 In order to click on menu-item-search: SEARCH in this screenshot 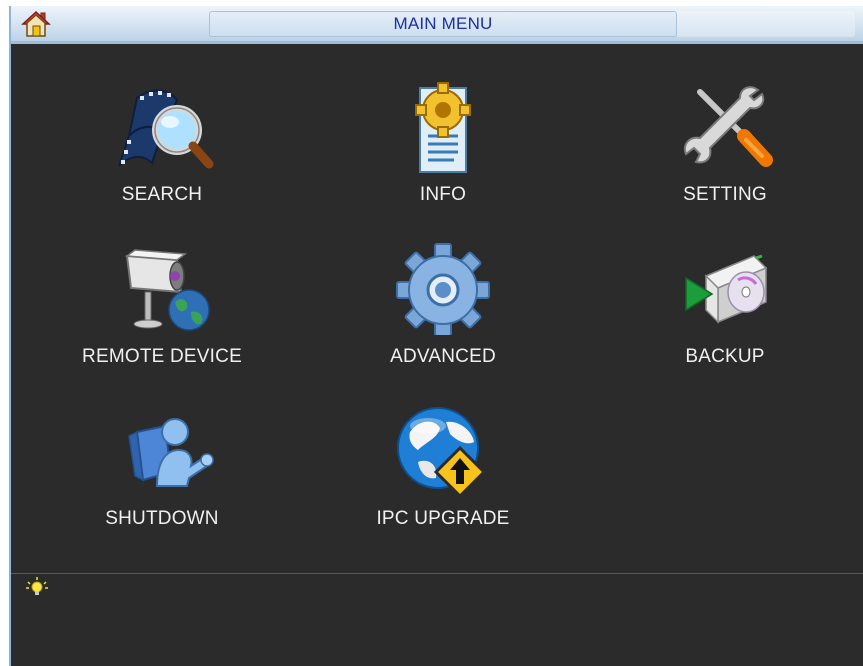, I will do `click(162, 148)`.